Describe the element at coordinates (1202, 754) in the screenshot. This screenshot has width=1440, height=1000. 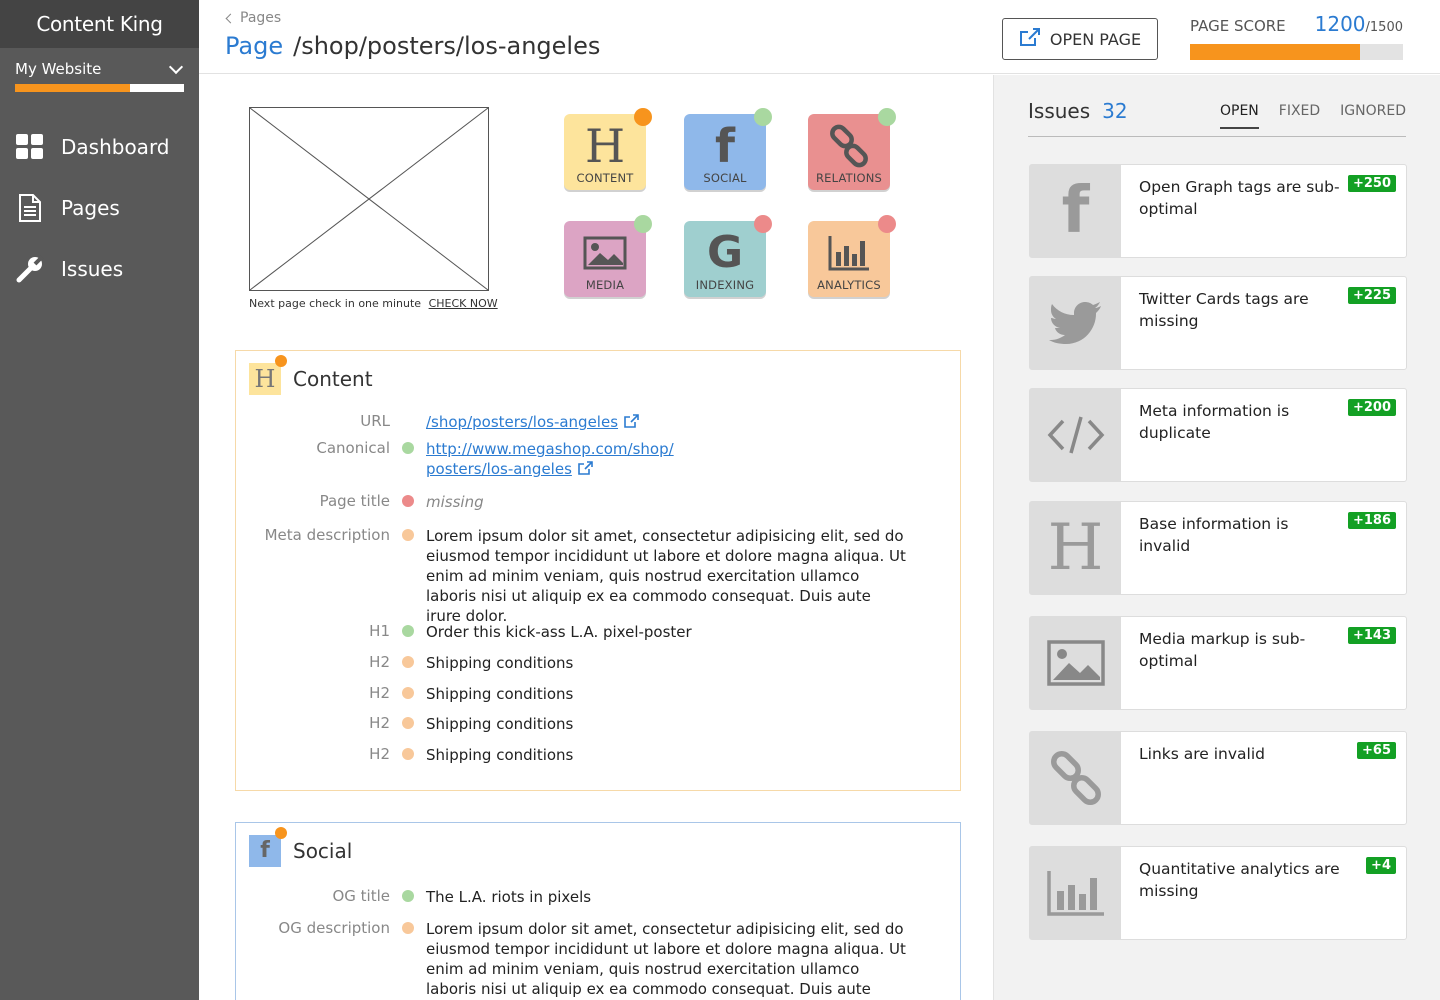
I see `issue-text: Links are invalid` at that location.